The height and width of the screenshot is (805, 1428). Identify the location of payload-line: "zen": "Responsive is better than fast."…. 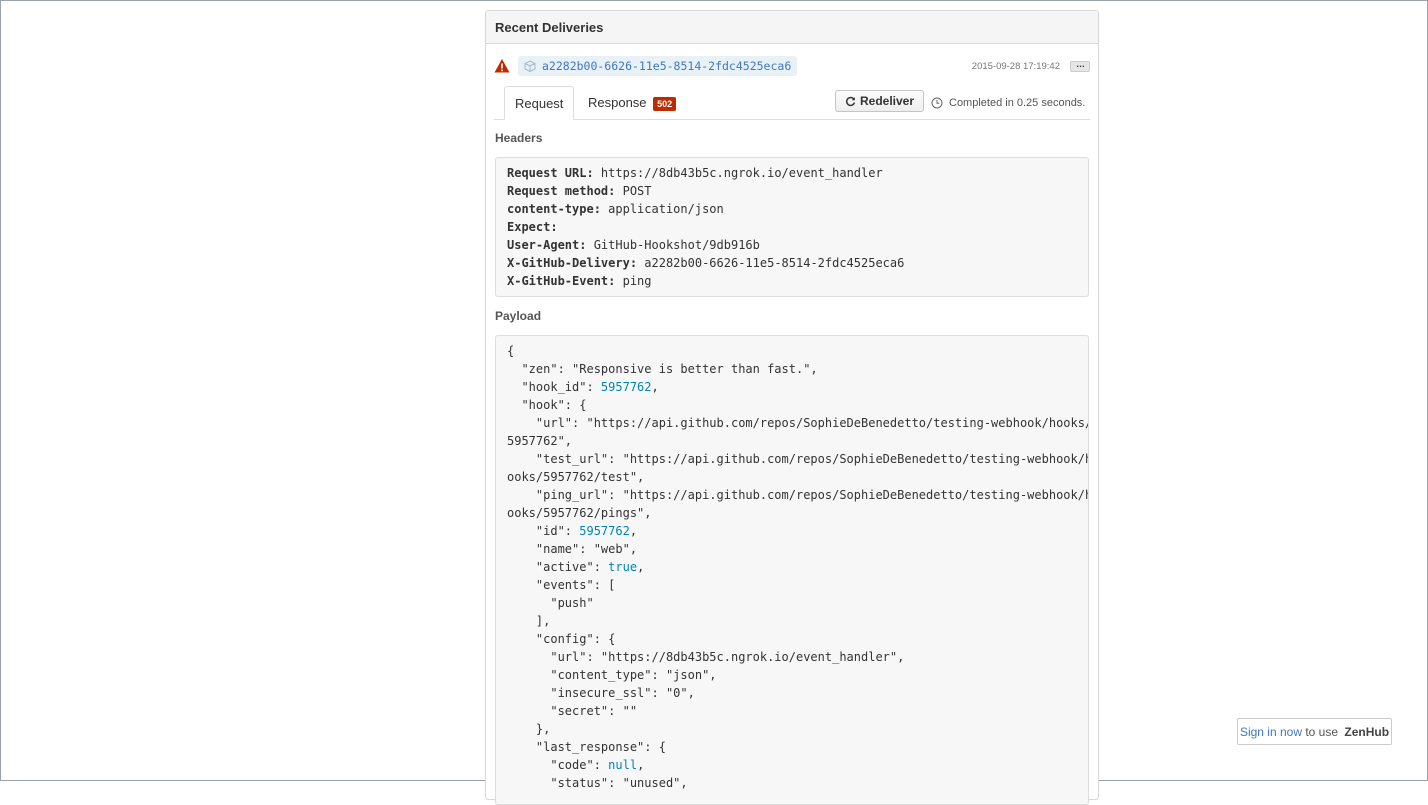
(792, 369).